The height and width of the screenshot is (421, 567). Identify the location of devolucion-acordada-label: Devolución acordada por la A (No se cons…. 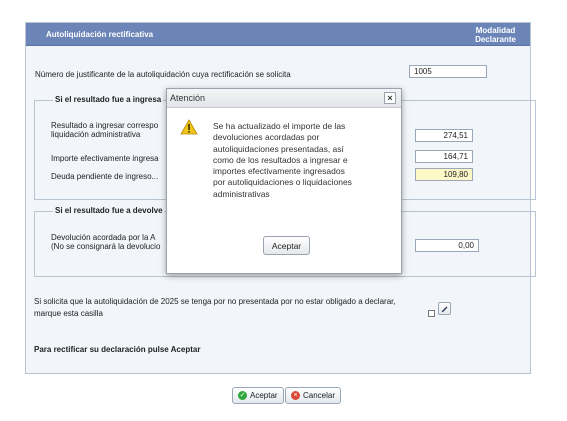
(106, 242).